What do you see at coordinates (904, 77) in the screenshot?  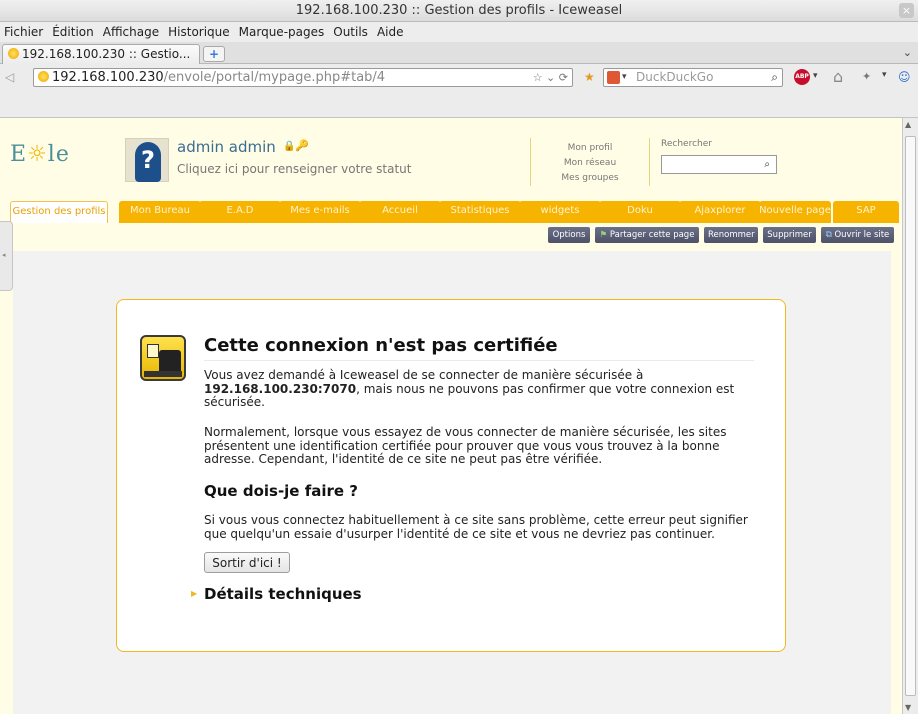 I see `user-extension-icon: ☺` at bounding box center [904, 77].